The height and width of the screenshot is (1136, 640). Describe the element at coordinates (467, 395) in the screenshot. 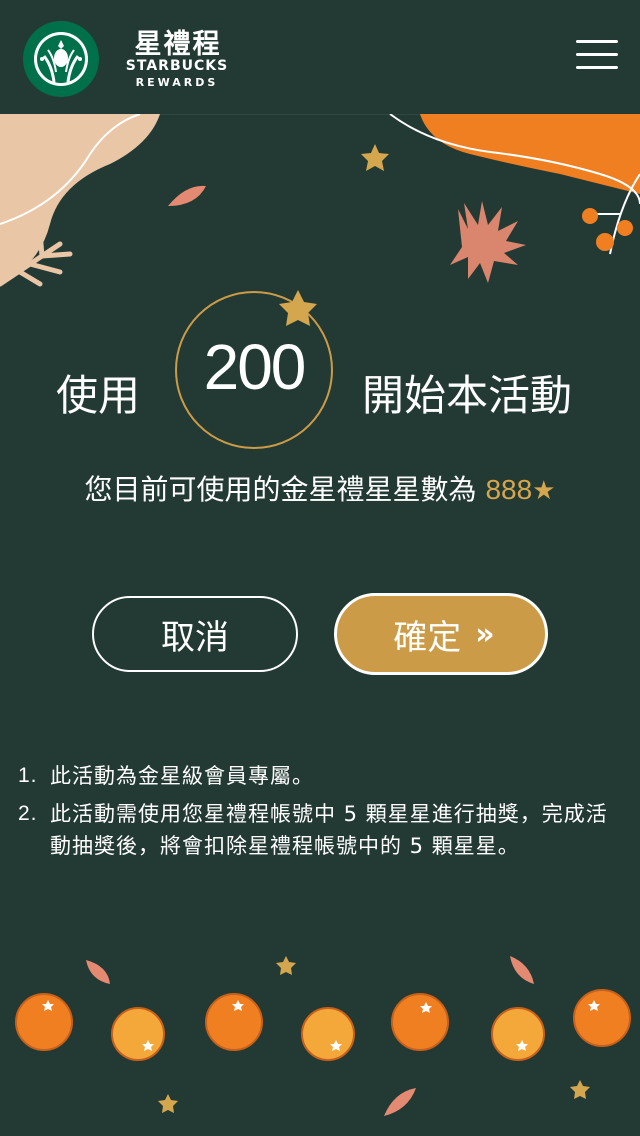

I see `hero-suffix: 開始本活動` at that location.